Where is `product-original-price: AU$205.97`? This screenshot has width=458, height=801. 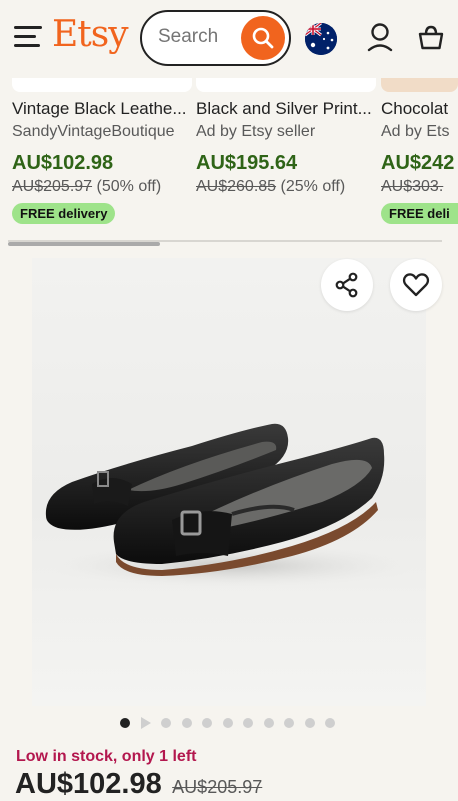
product-original-price: AU$205.97 is located at coordinates (217, 787).